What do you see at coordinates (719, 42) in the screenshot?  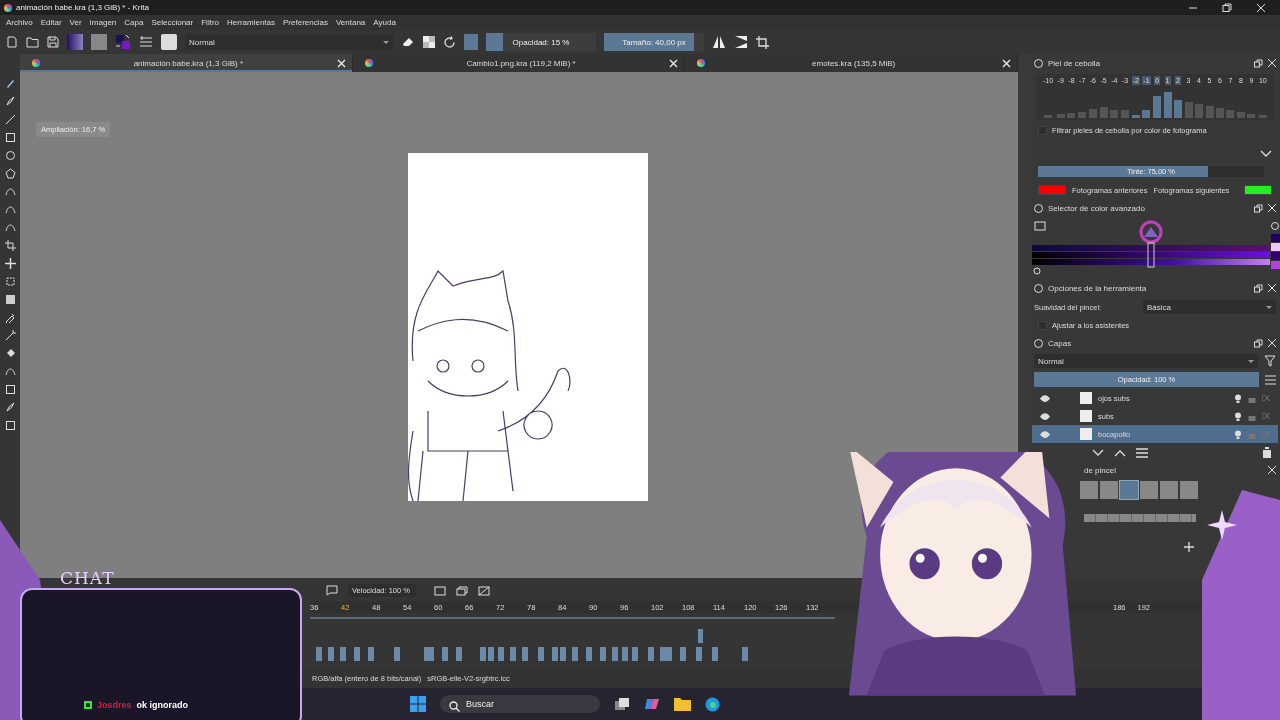 I see `mirror-horizontal-icon` at bounding box center [719, 42].